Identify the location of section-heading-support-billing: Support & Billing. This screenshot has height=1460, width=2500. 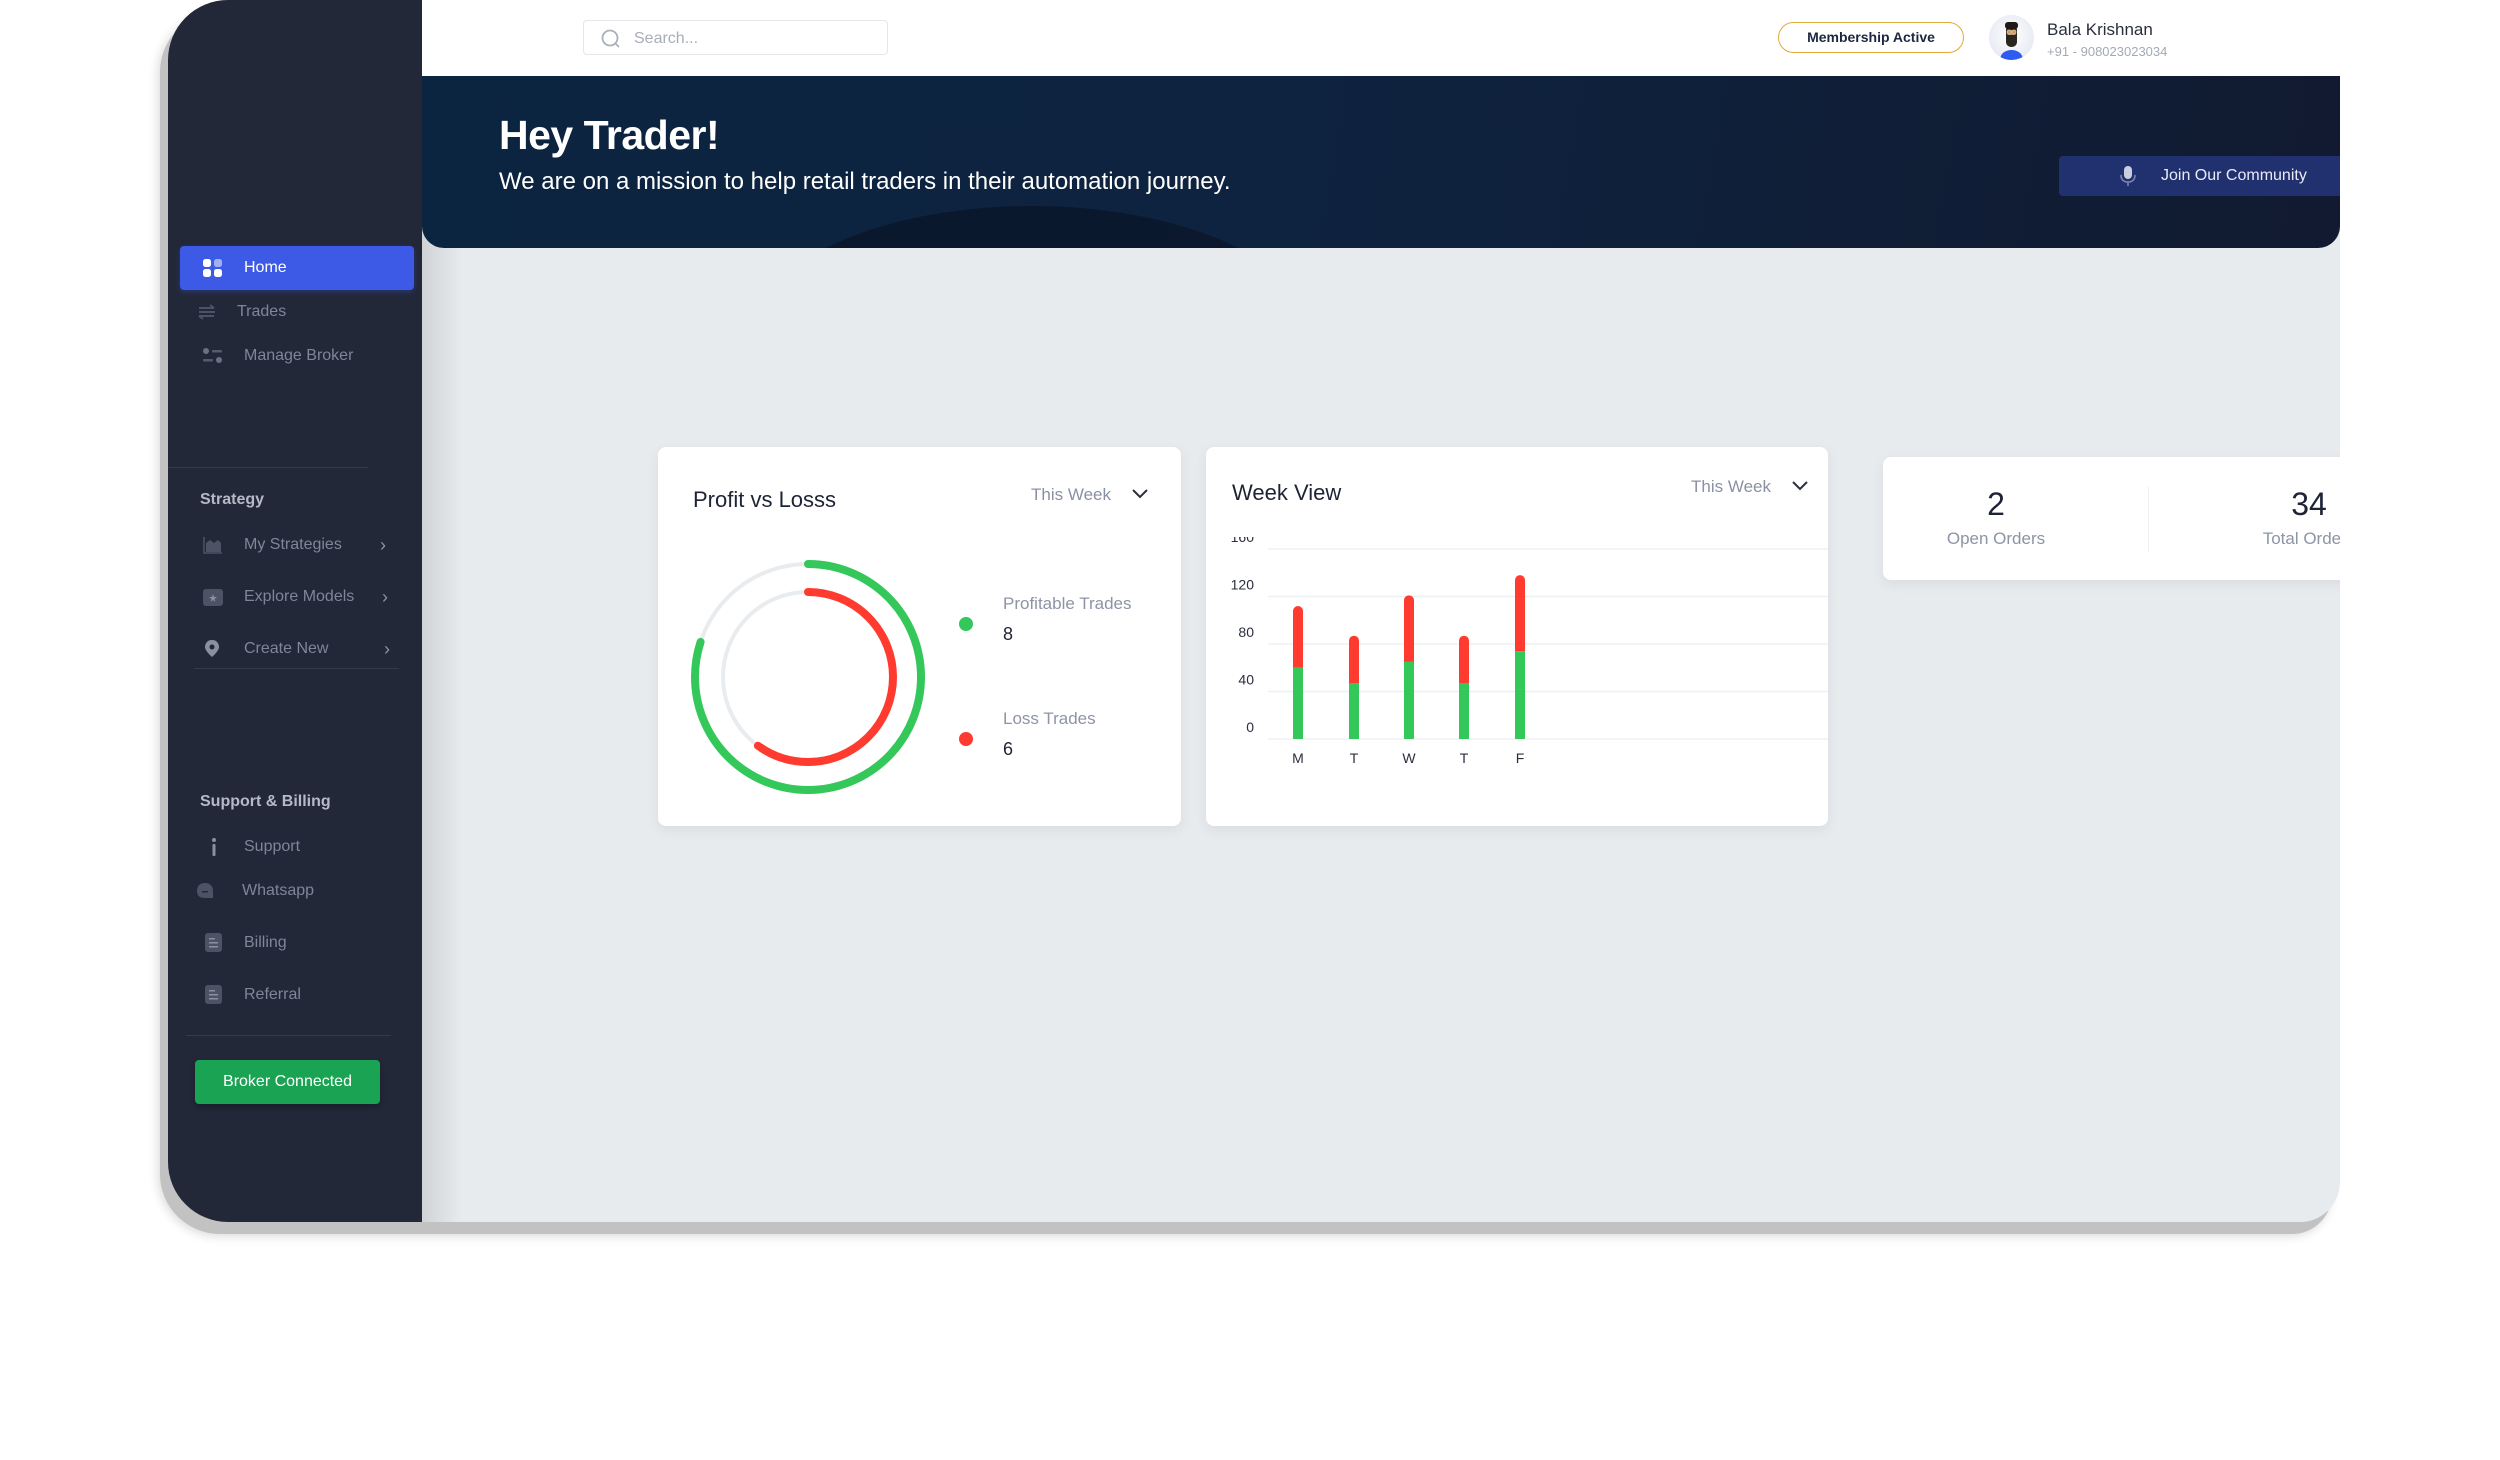
(265, 801).